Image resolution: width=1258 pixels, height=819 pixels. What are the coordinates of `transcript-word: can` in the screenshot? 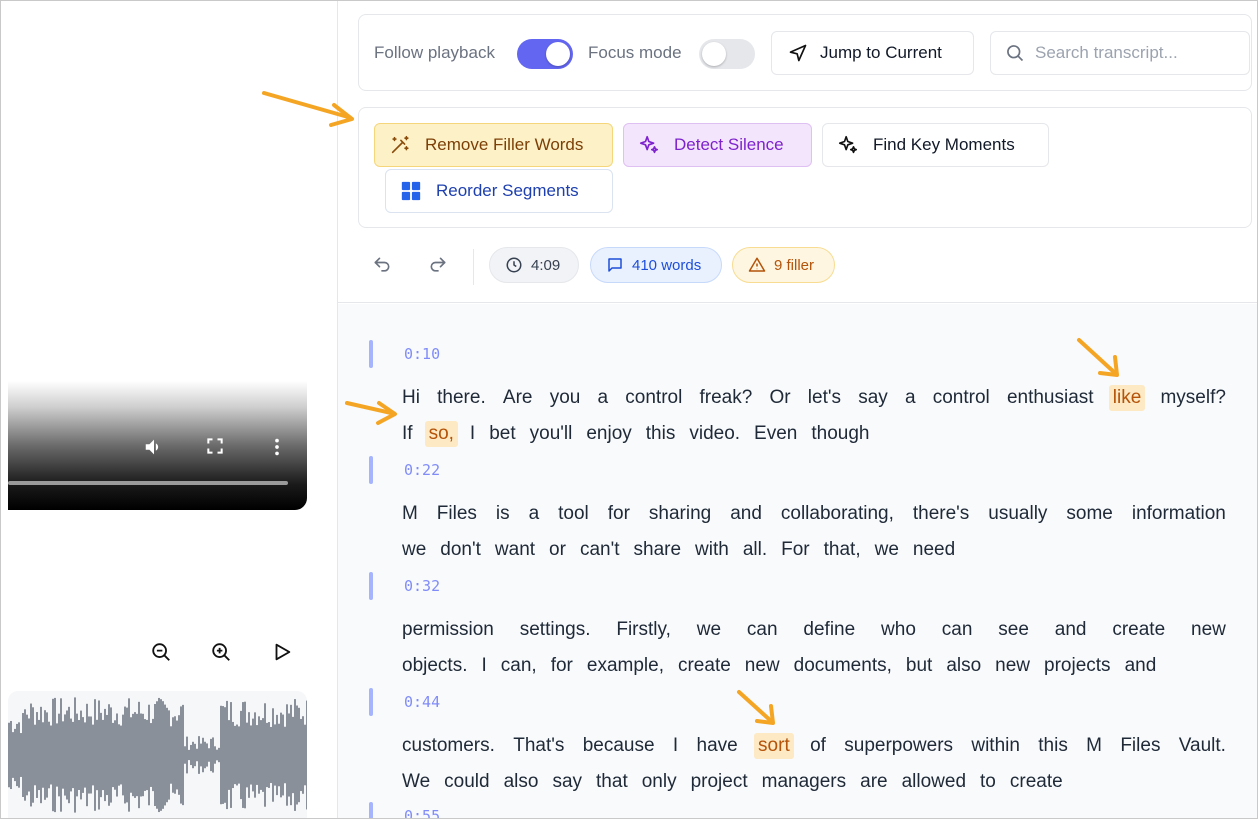 It's located at (762, 630).